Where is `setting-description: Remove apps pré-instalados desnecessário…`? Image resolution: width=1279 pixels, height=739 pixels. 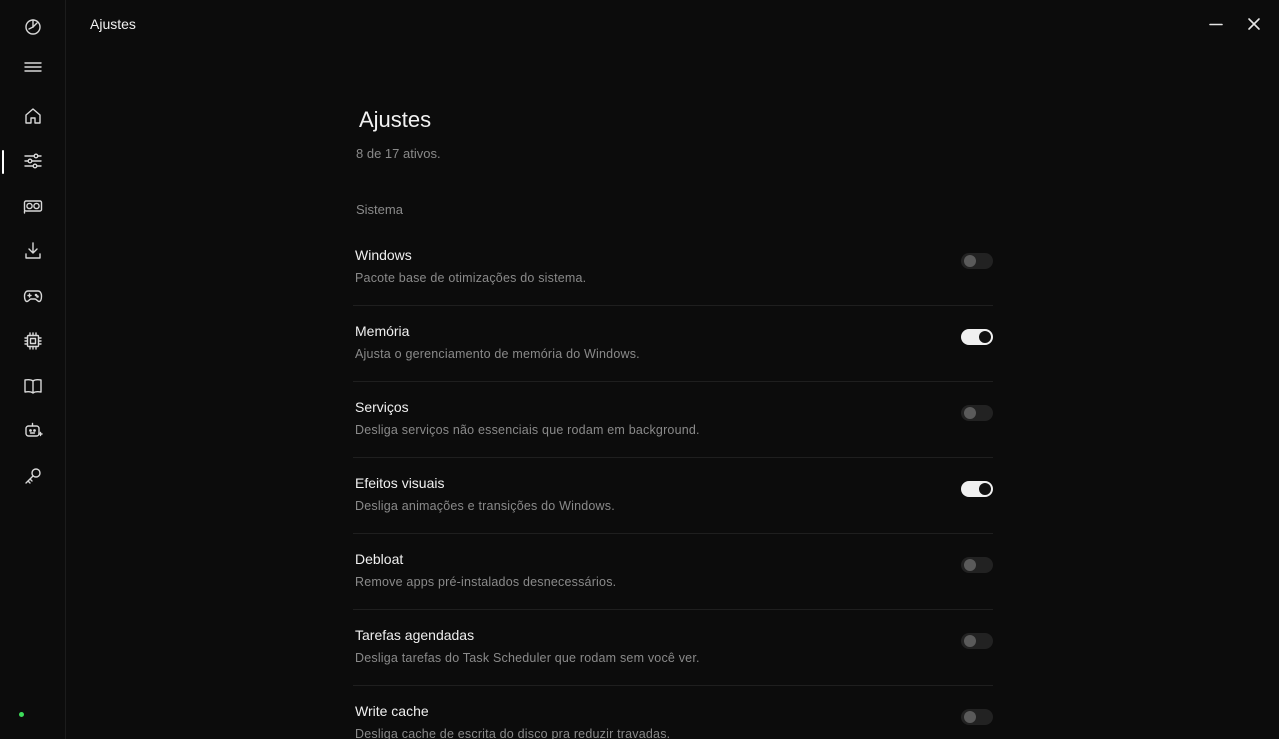
setting-description: Remove apps pré-instalados desnecessário… is located at coordinates (486, 582).